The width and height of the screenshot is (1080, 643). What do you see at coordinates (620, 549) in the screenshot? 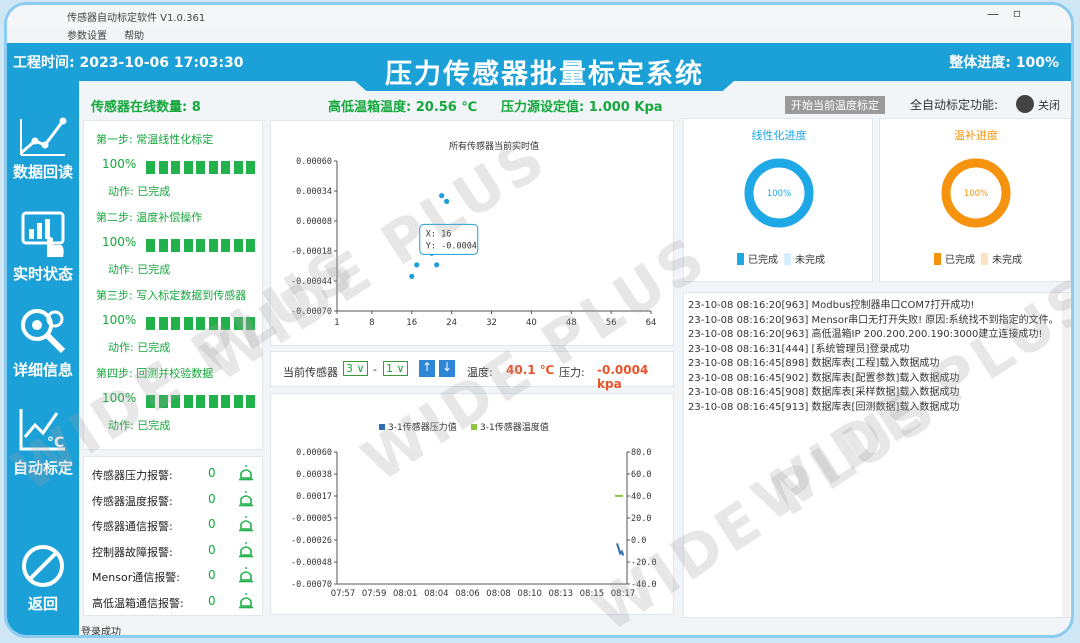
I see `pressure-series-line` at bounding box center [620, 549].